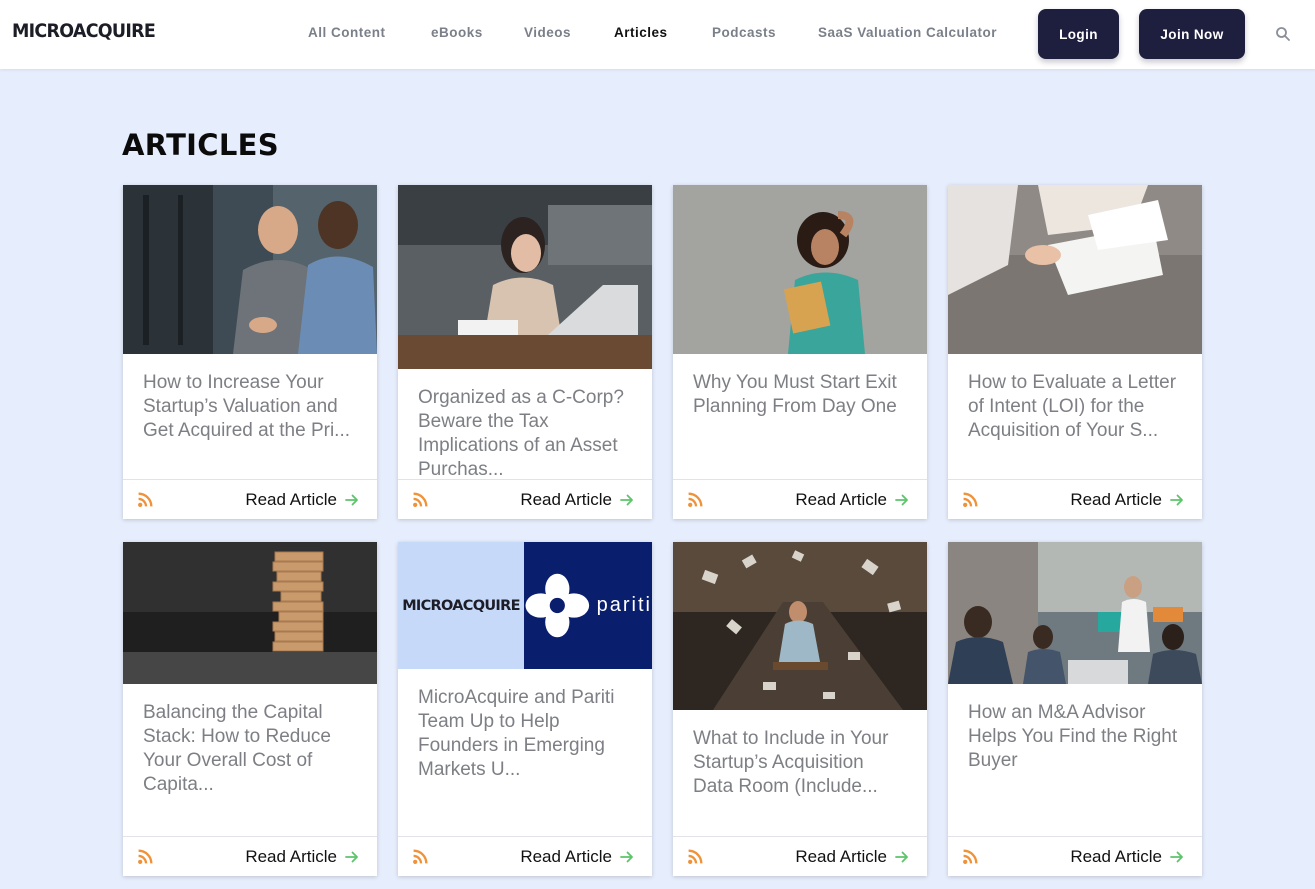 The image size is (1315, 889). Describe the element at coordinates (525, 277) in the screenshot. I see `article-image-woman-laptop` at that location.